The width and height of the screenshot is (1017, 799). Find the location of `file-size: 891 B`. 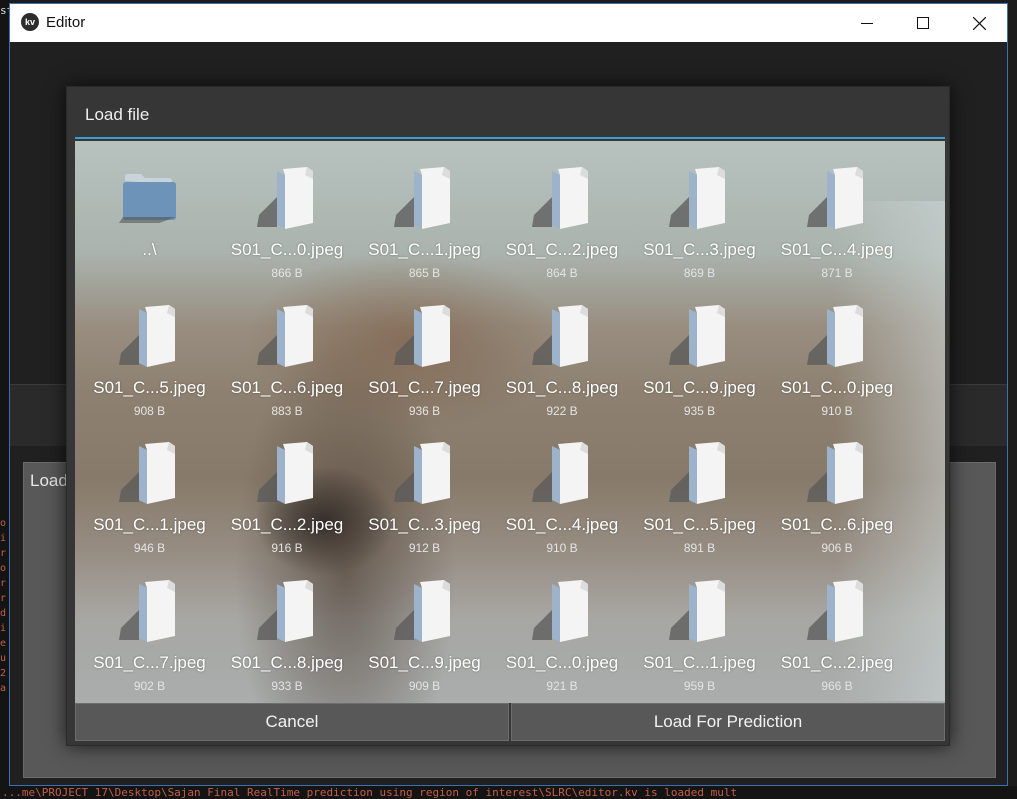

file-size: 891 B is located at coordinates (699, 548).